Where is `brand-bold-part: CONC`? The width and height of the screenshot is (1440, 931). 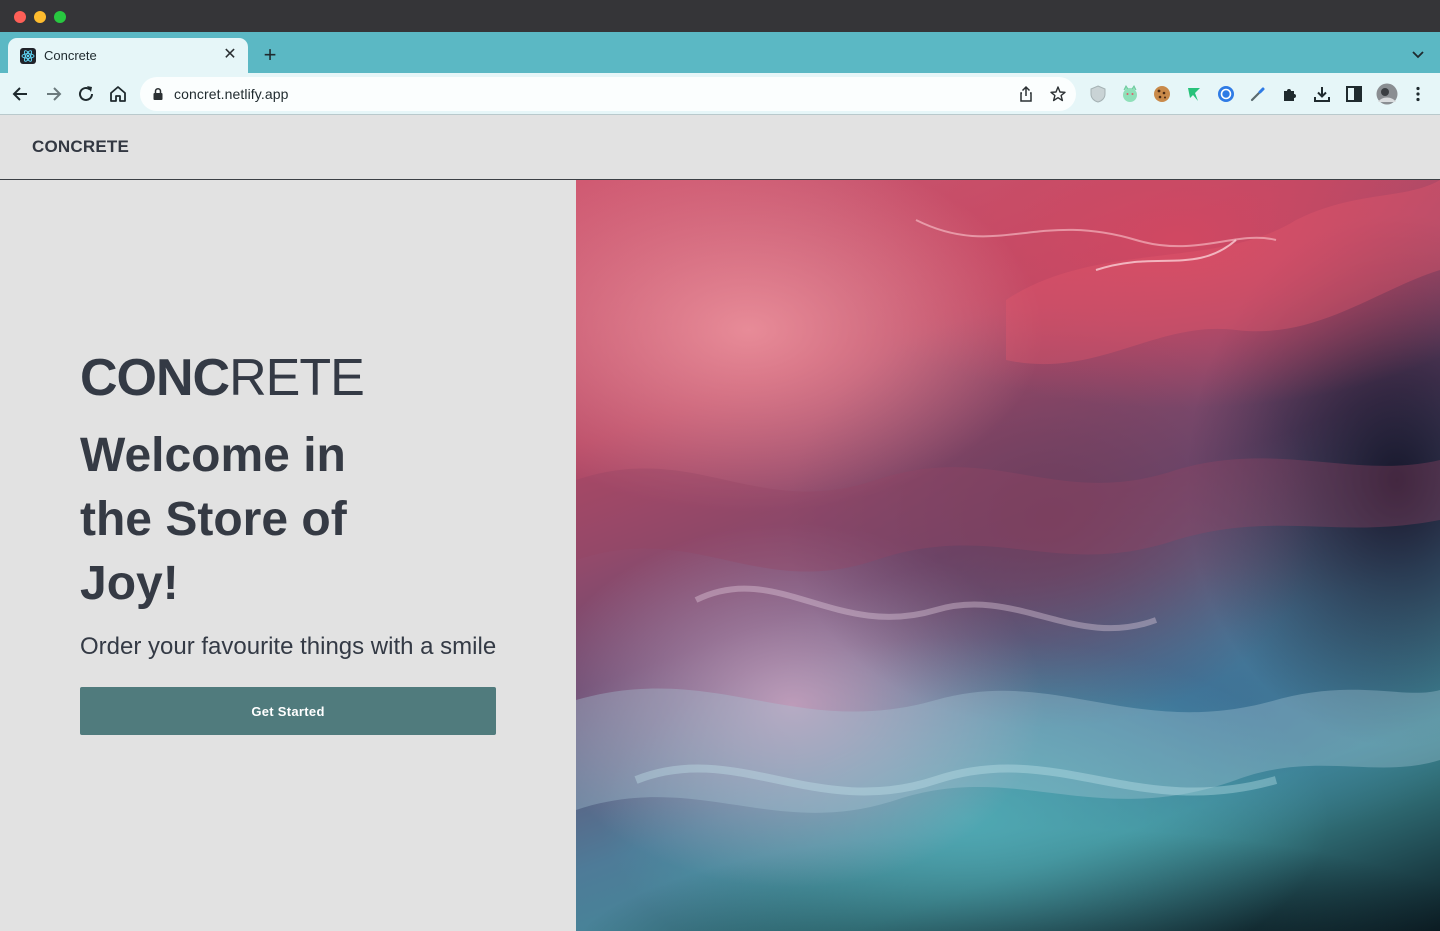
brand-bold-part: CONC is located at coordinates (155, 378).